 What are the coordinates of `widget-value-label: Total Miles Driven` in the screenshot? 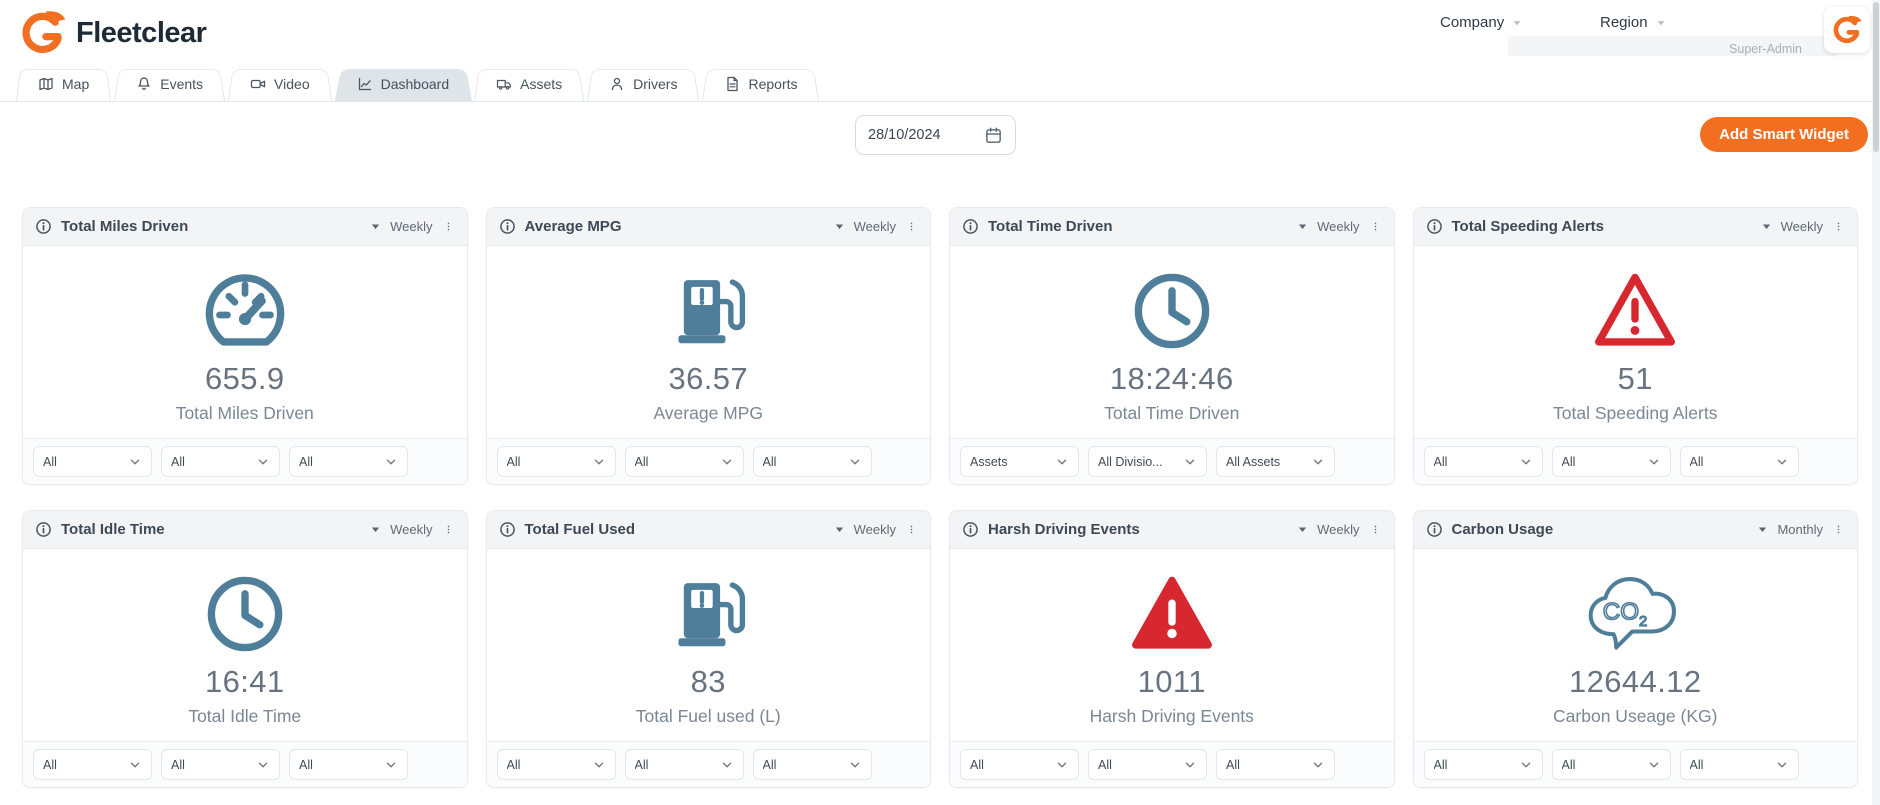 It's located at (244, 413).